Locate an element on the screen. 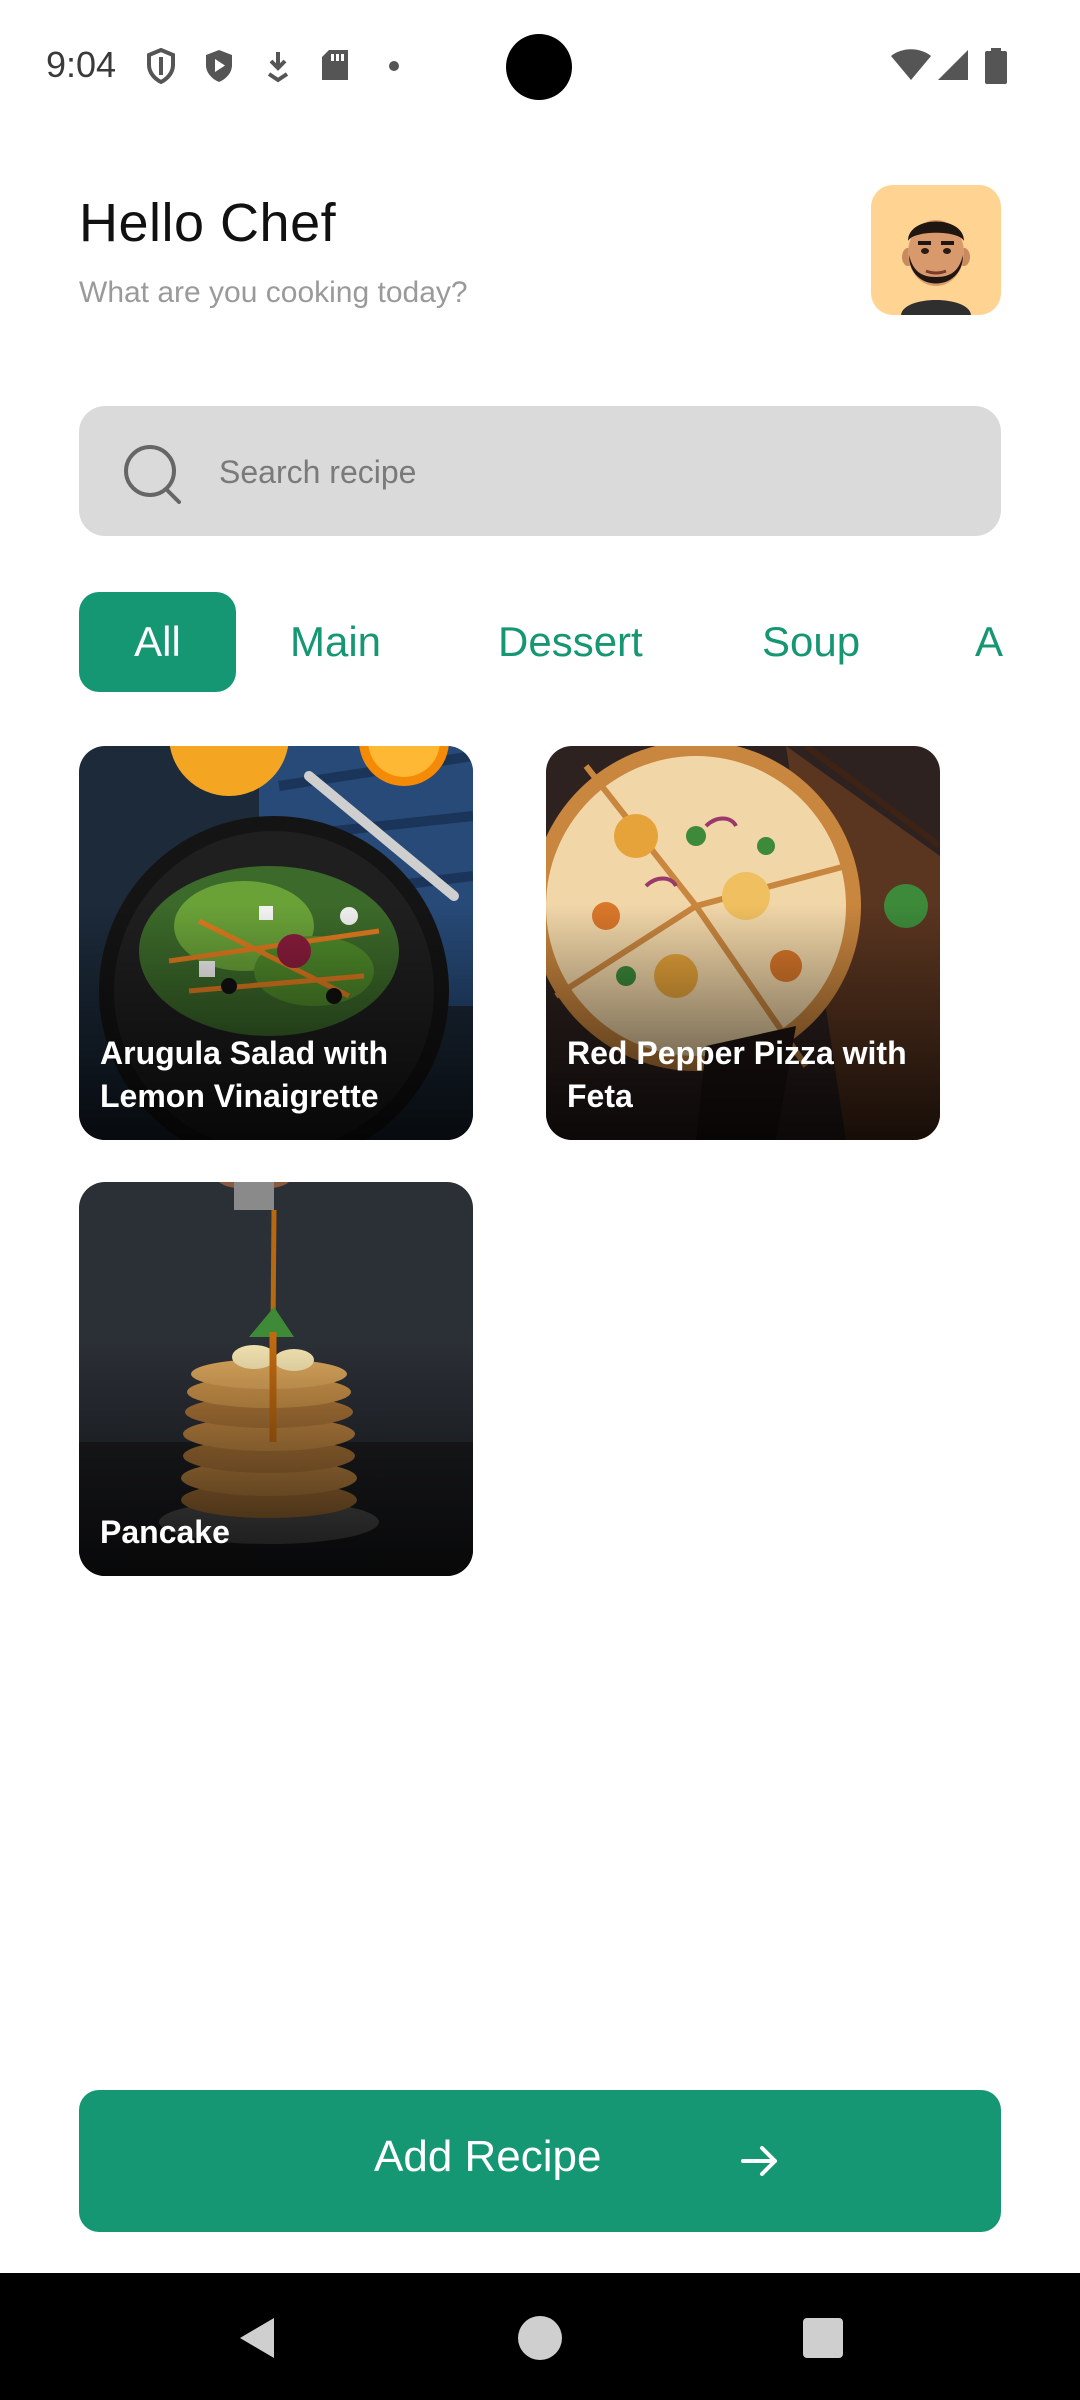 The image size is (1080, 2400). signal-icon is located at coordinates (953, 65).